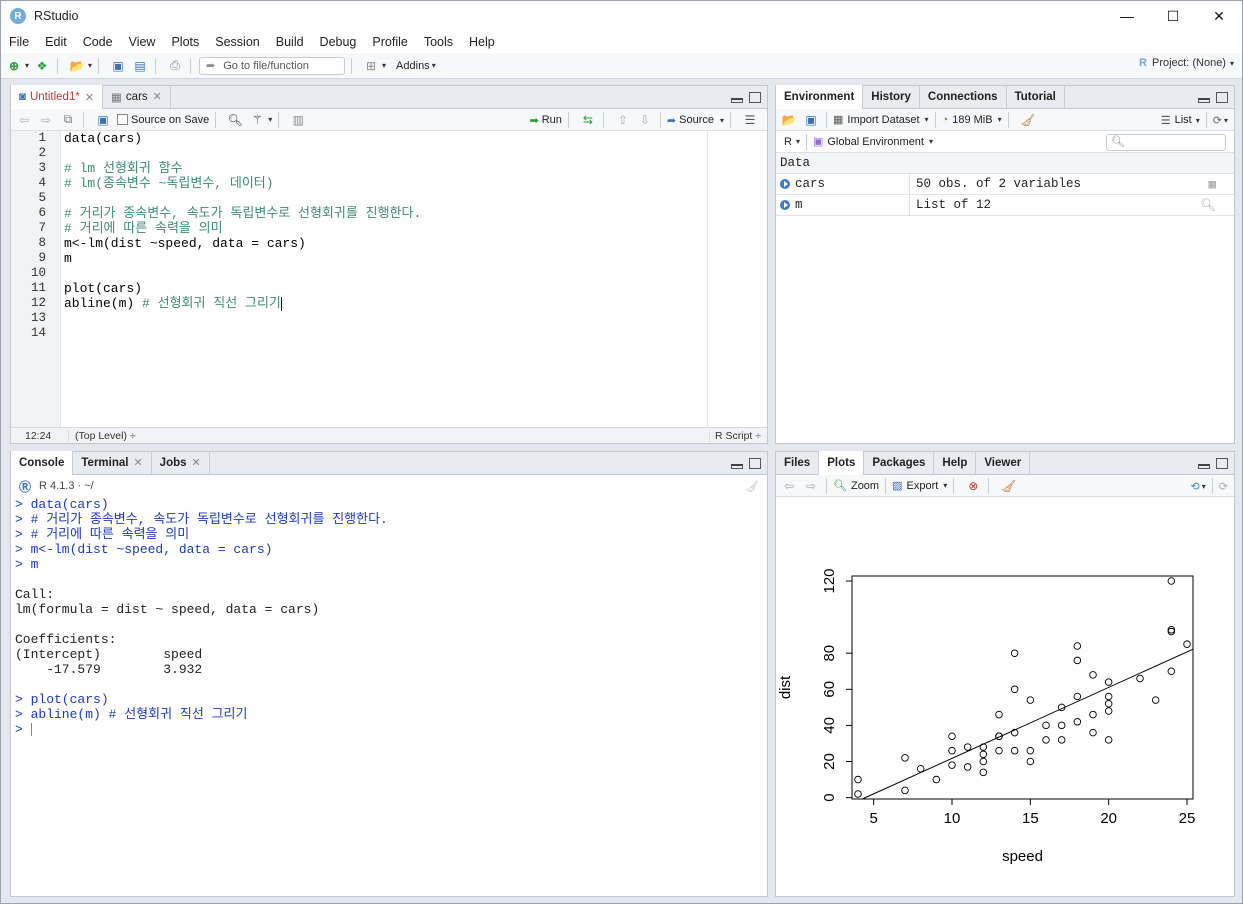 This screenshot has width=1243, height=904. Describe the element at coordinates (14, 66) in the screenshot. I see `new-file-icon: ⊕` at that location.